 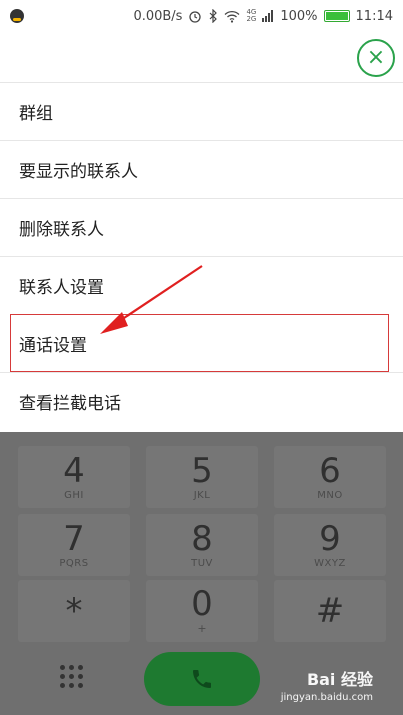 I want to click on menu-item-call-settings: 通话设置, so click(x=199, y=343).